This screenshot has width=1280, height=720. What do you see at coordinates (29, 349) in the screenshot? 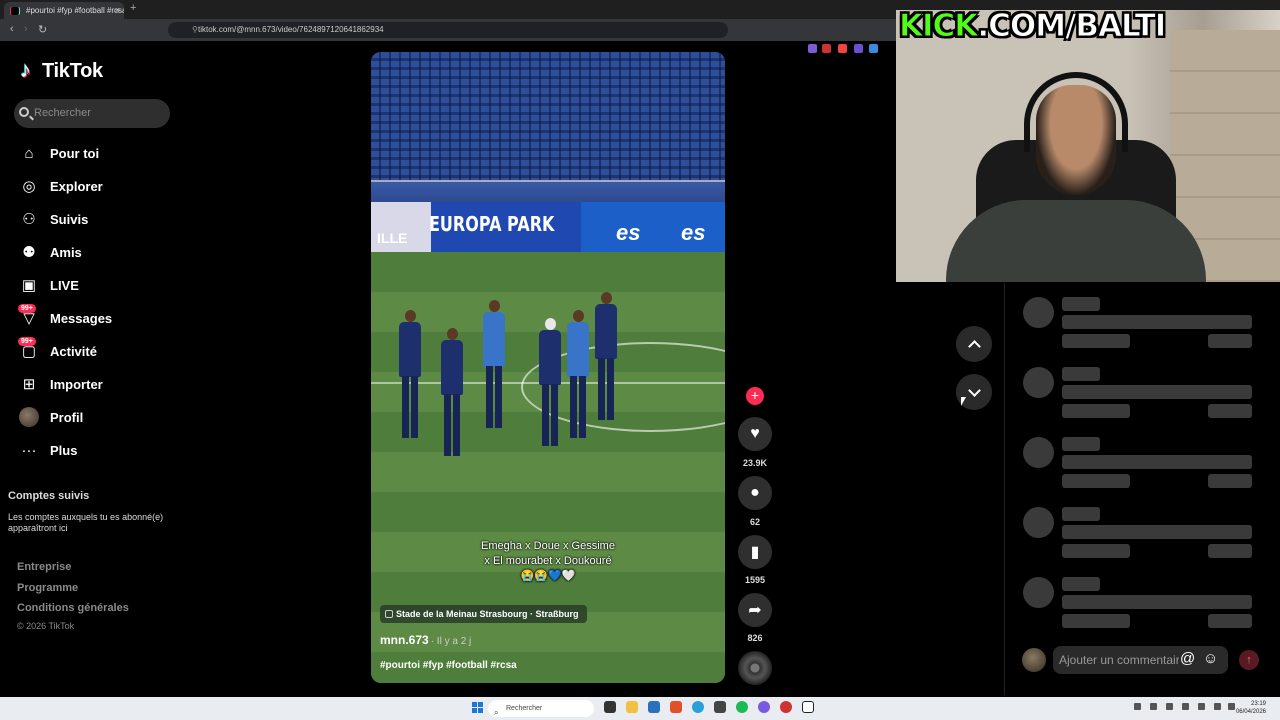
I see `activity-icon: ▢ 99+` at bounding box center [29, 349].